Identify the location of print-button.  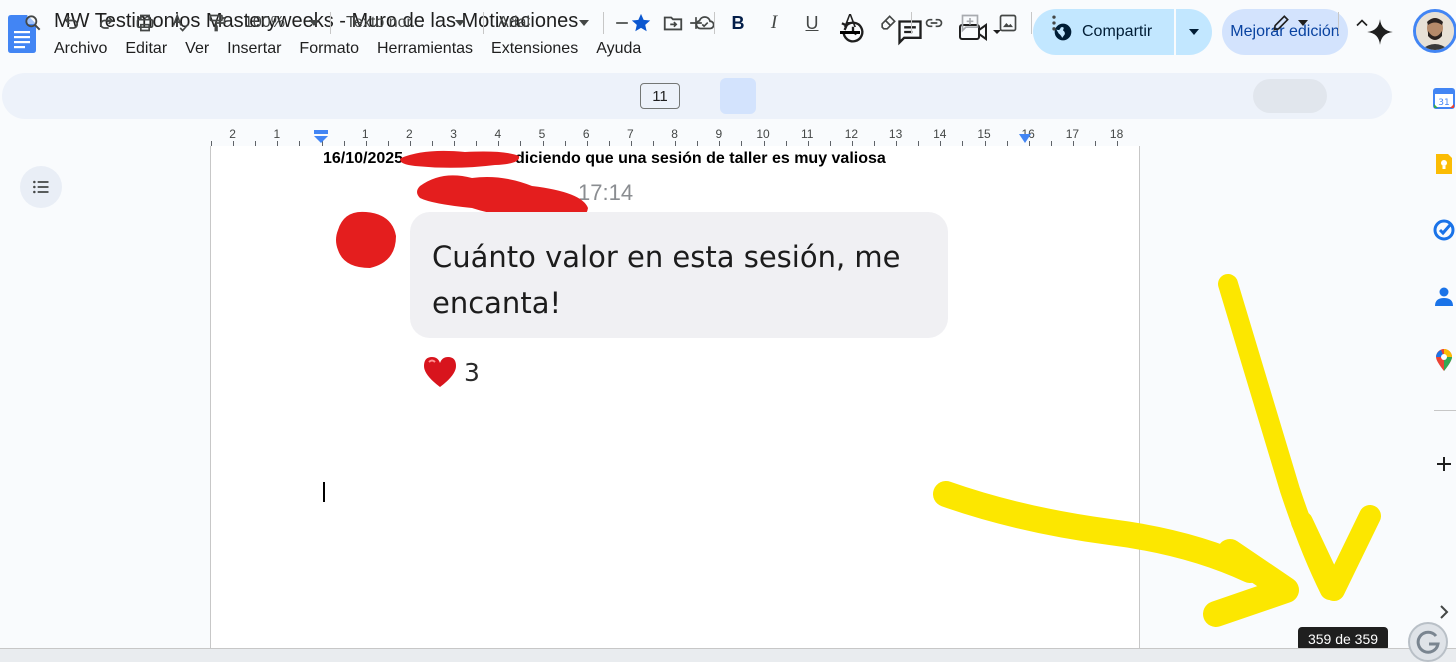
(145, 23).